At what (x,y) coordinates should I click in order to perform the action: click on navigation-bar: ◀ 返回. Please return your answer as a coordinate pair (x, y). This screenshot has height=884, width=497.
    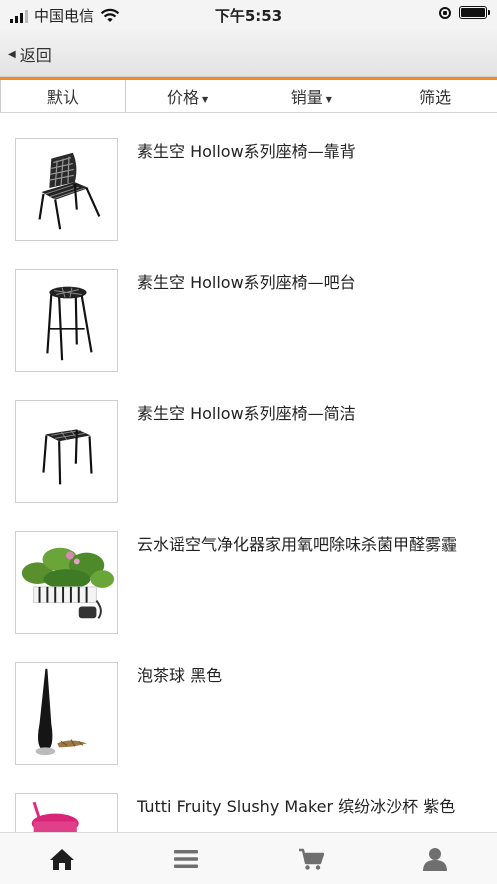
    Looking at the image, I should click on (248, 53).